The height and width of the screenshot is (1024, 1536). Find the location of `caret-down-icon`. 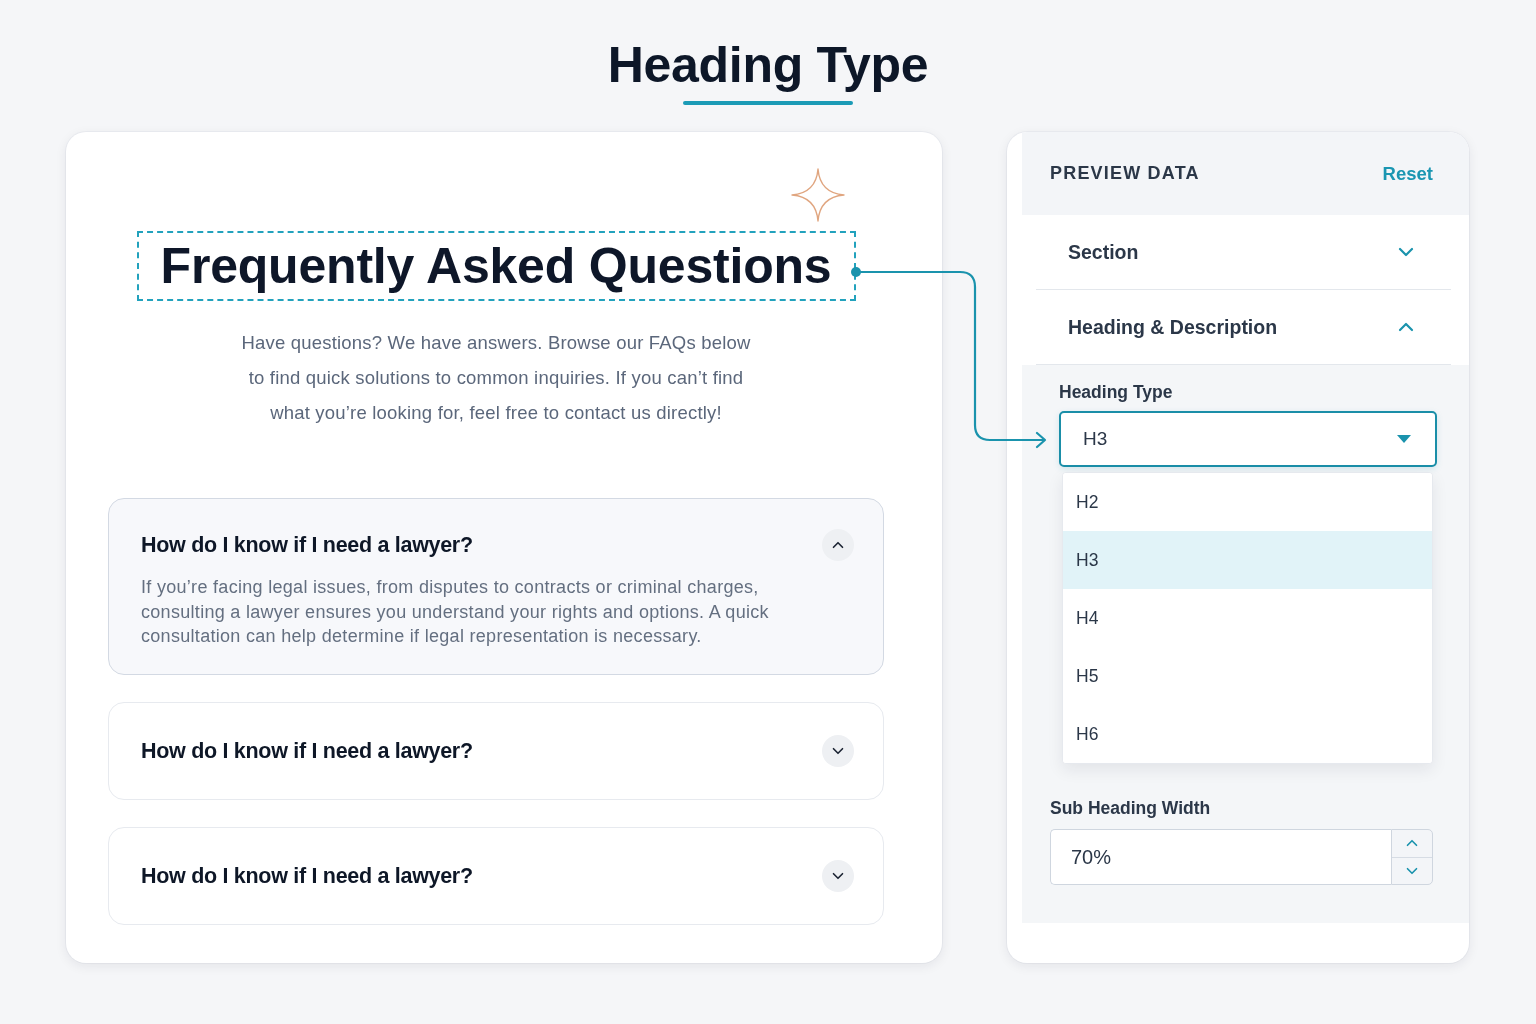

caret-down-icon is located at coordinates (1404, 439).